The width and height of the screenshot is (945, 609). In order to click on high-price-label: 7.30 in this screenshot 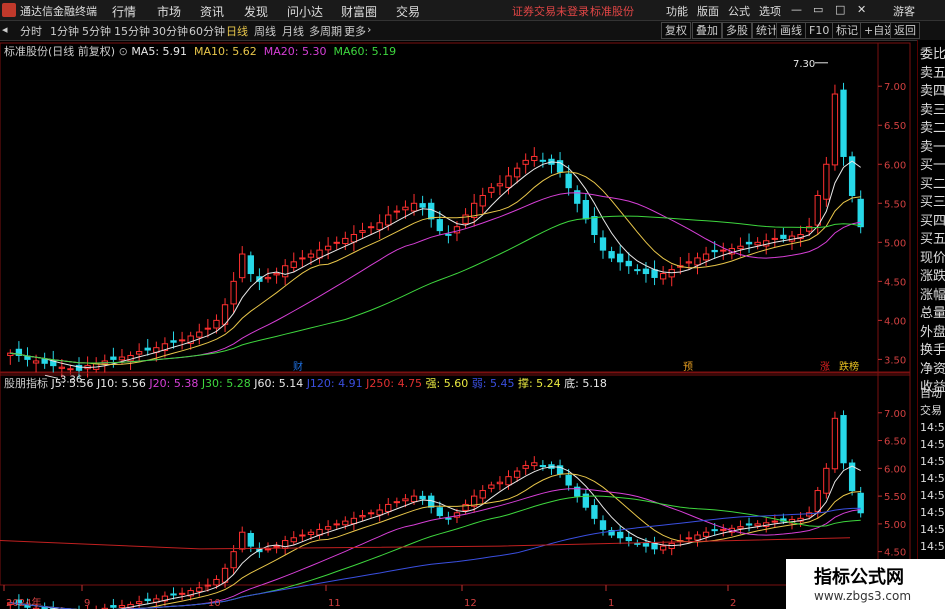, I will do `click(804, 64)`.